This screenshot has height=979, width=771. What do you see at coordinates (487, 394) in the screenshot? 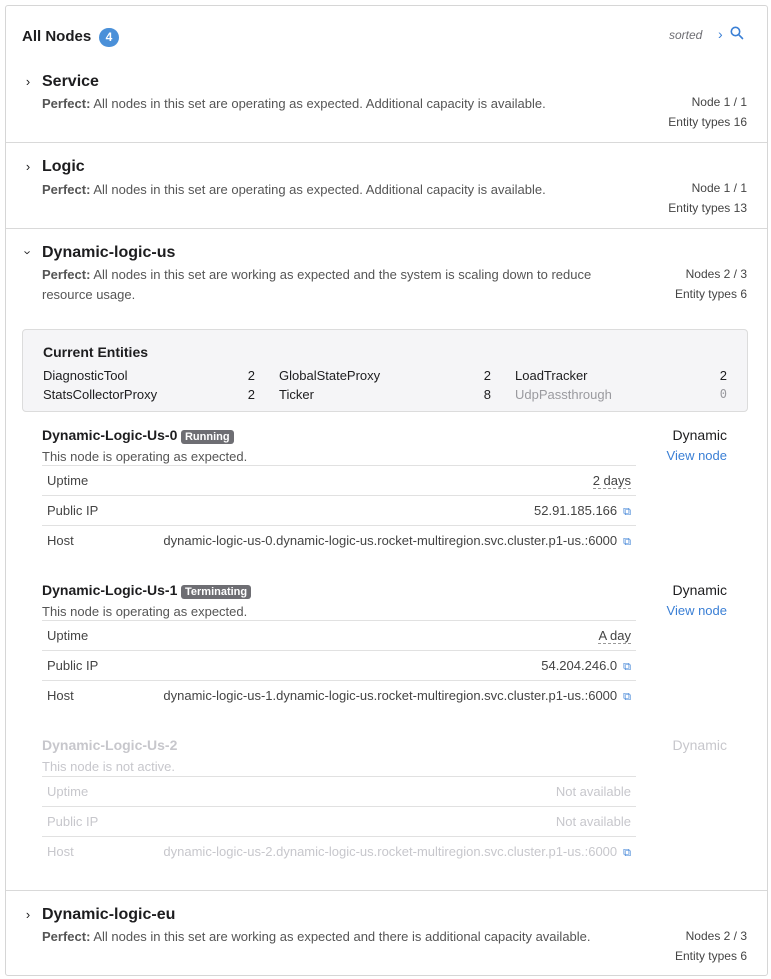
I see `entity-count: 8` at bounding box center [487, 394].